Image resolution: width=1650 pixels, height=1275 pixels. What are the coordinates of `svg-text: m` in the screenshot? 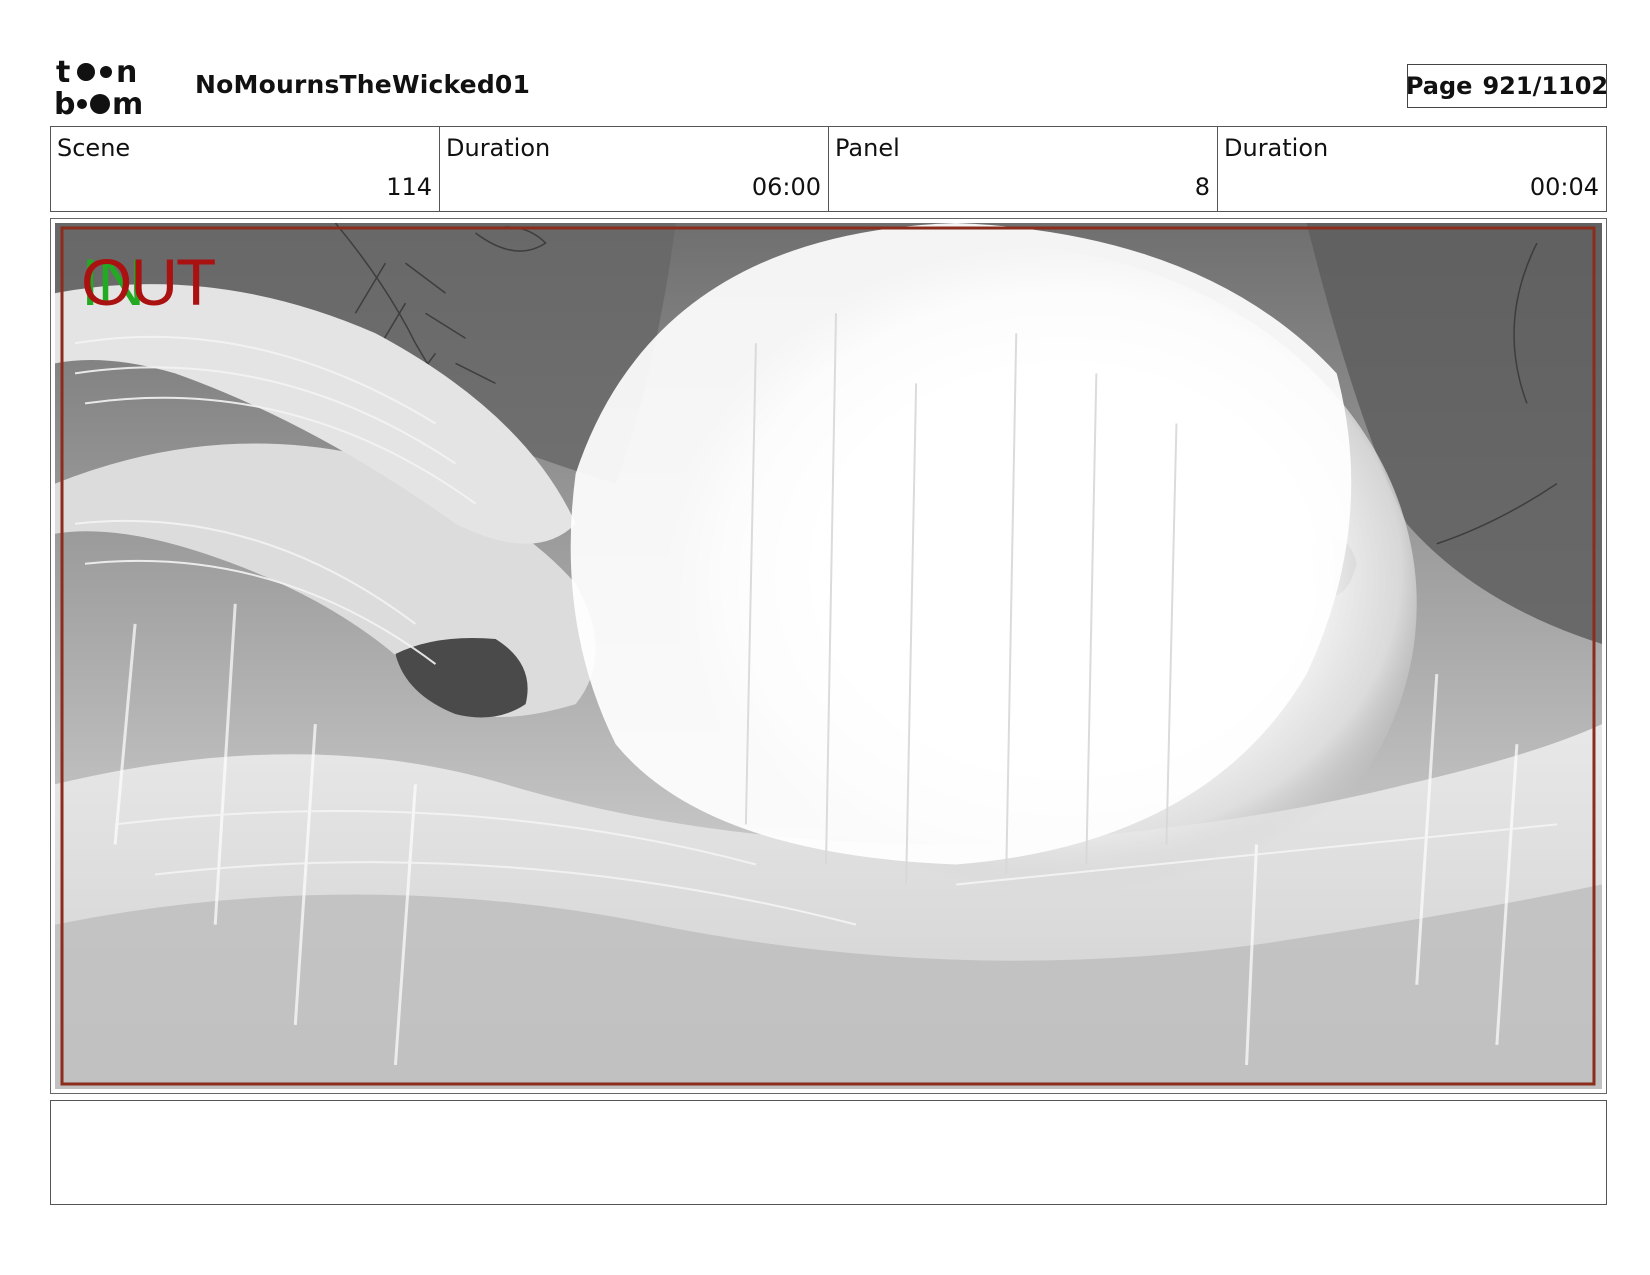 It's located at (127, 102).